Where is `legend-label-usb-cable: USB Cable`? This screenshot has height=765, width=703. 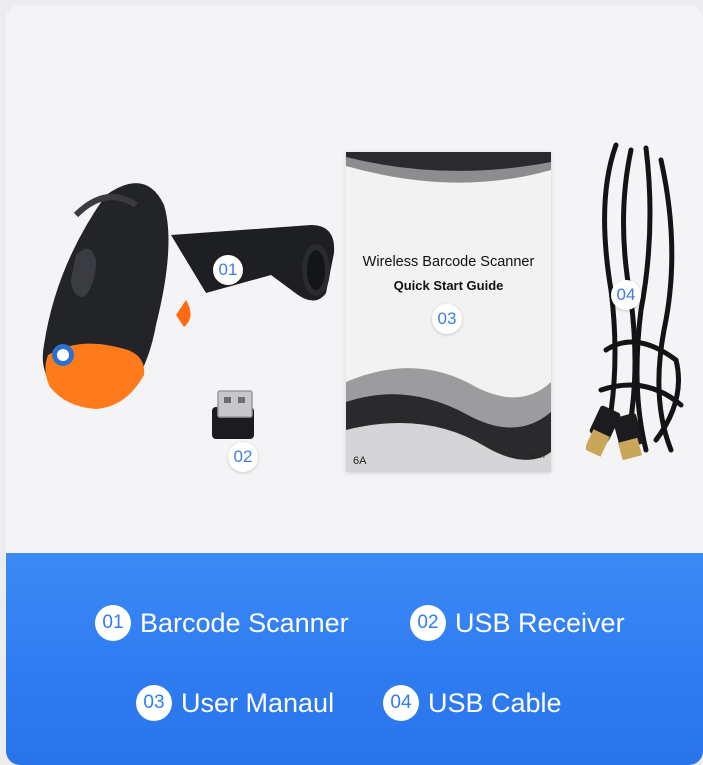 legend-label-usb-cable: USB Cable is located at coordinates (495, 702).